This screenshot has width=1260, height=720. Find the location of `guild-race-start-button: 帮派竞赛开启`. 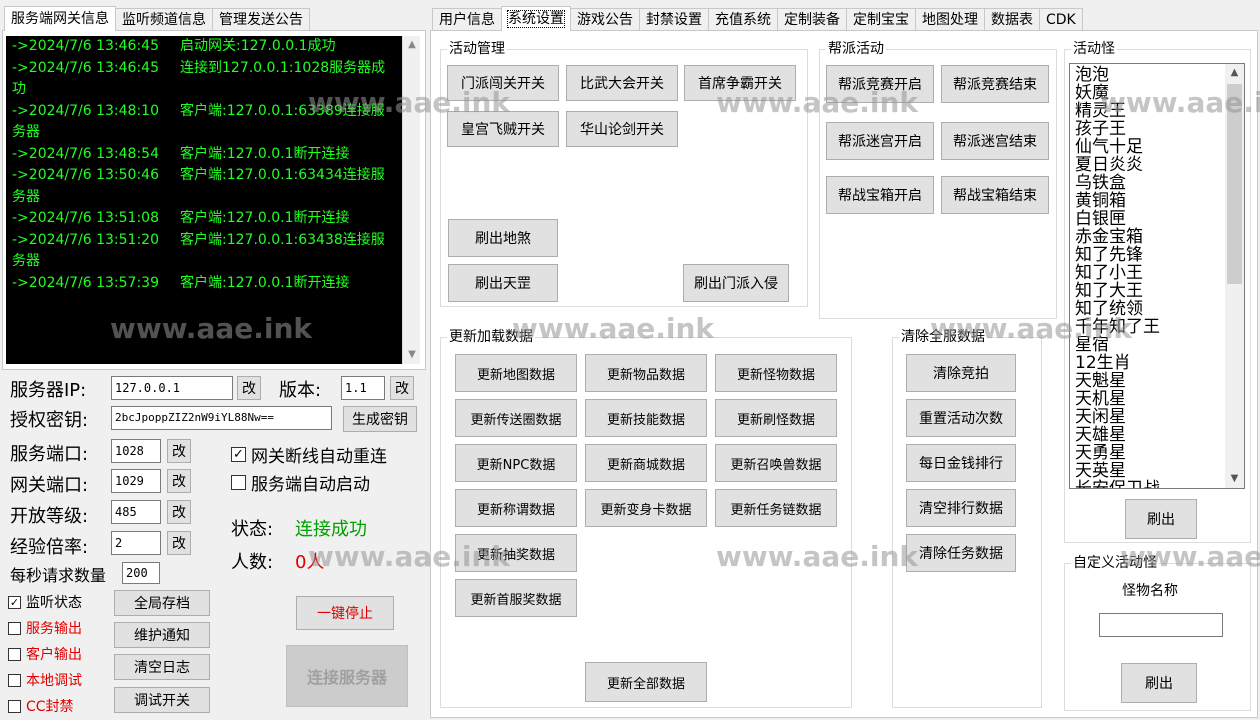

guild-race-start-button: 帮派竞赛开启 is located at coordinates (880, 84).